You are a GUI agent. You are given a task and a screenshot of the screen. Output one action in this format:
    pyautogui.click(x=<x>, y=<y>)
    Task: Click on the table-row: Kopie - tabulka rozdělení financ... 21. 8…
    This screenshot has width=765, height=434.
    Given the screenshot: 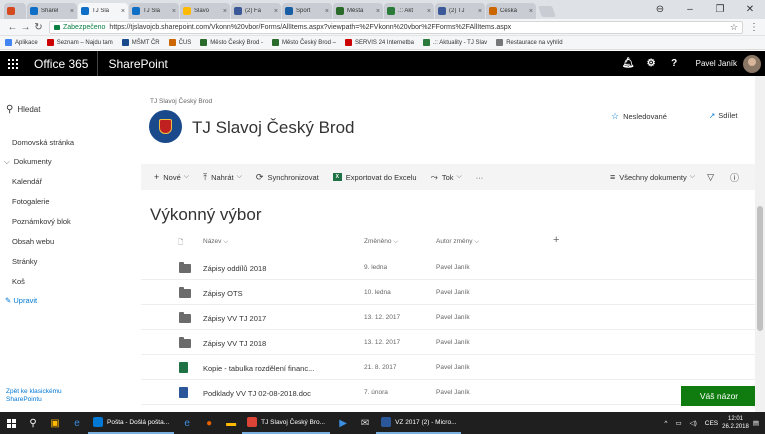 What is the action you would take?
    pyautogui.click(x=448, y=368)
    